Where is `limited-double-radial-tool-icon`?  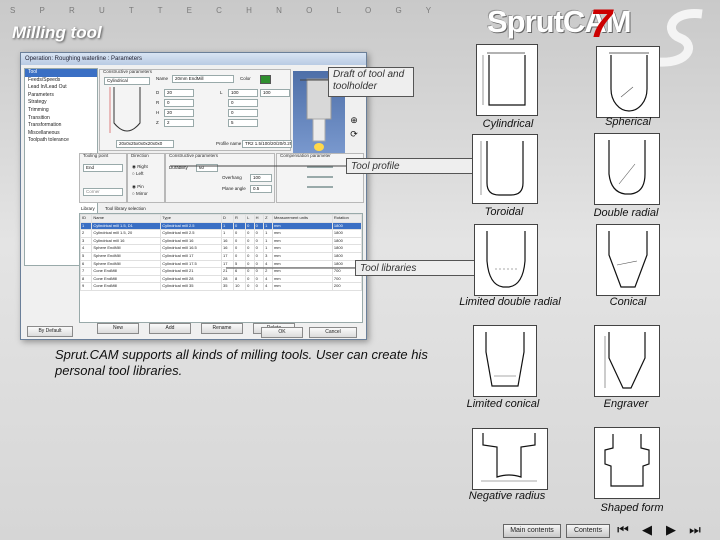
limited-double-radial-tool-icon is located at coordinates (506, 259).